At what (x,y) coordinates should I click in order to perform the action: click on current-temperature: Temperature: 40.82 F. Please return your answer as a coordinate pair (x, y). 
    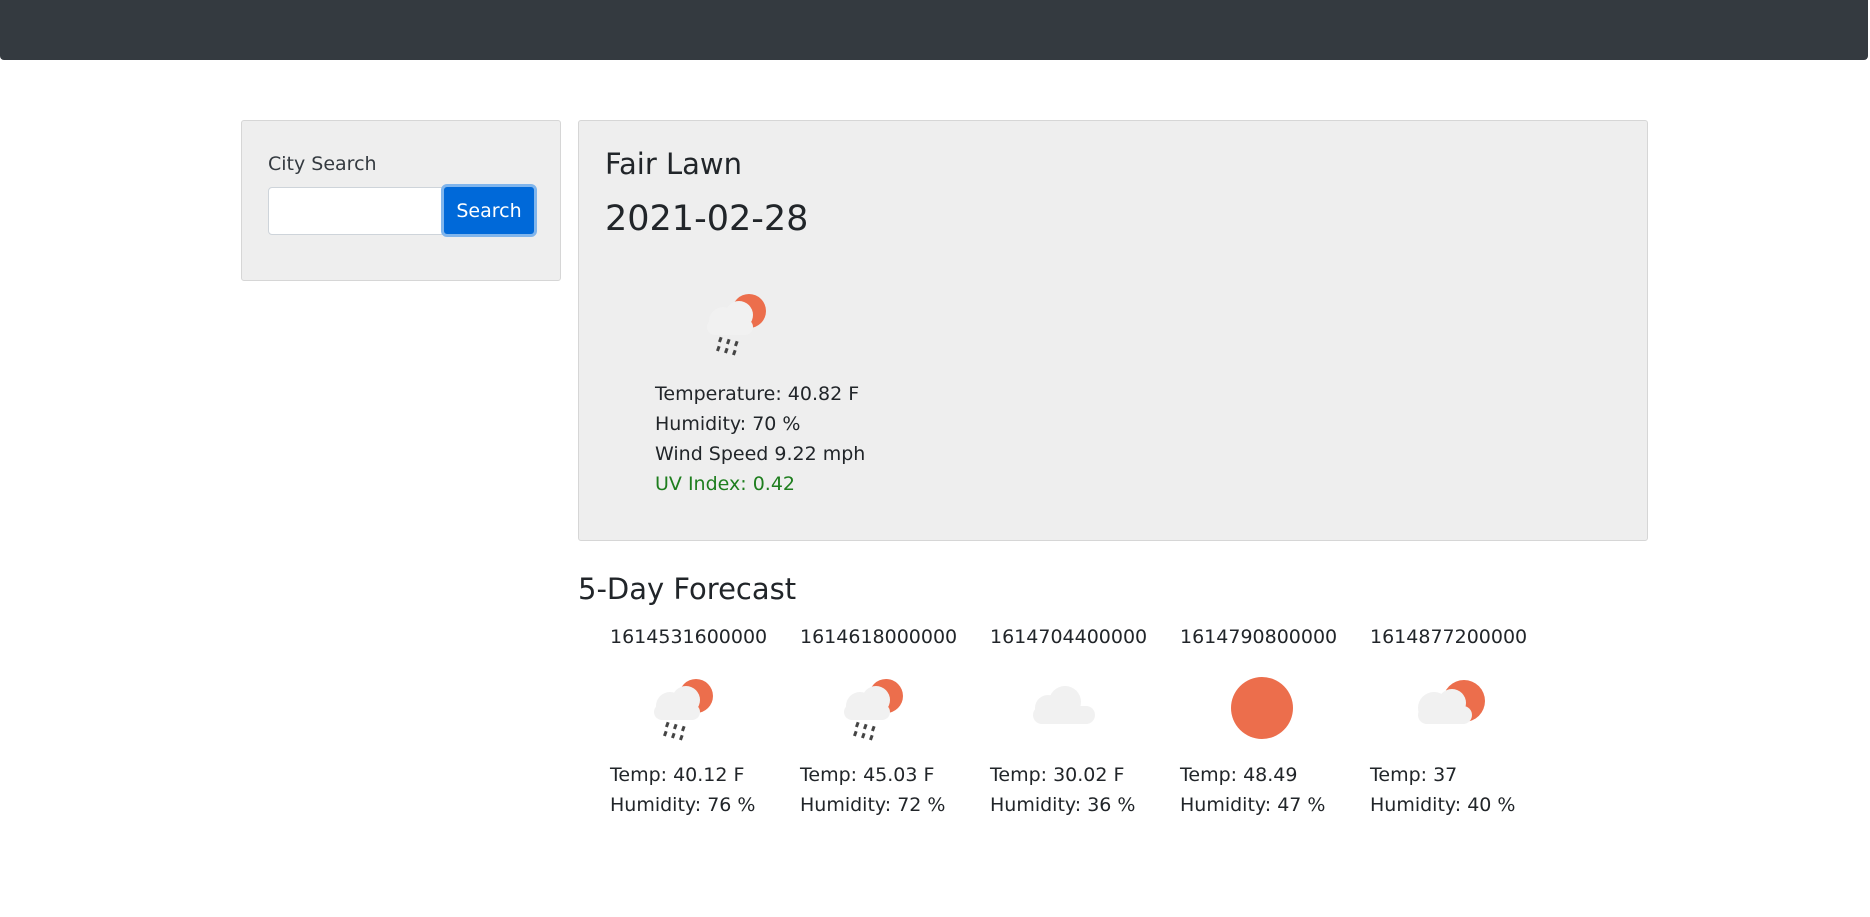
    Looking at the image, I should click on (757, 394).